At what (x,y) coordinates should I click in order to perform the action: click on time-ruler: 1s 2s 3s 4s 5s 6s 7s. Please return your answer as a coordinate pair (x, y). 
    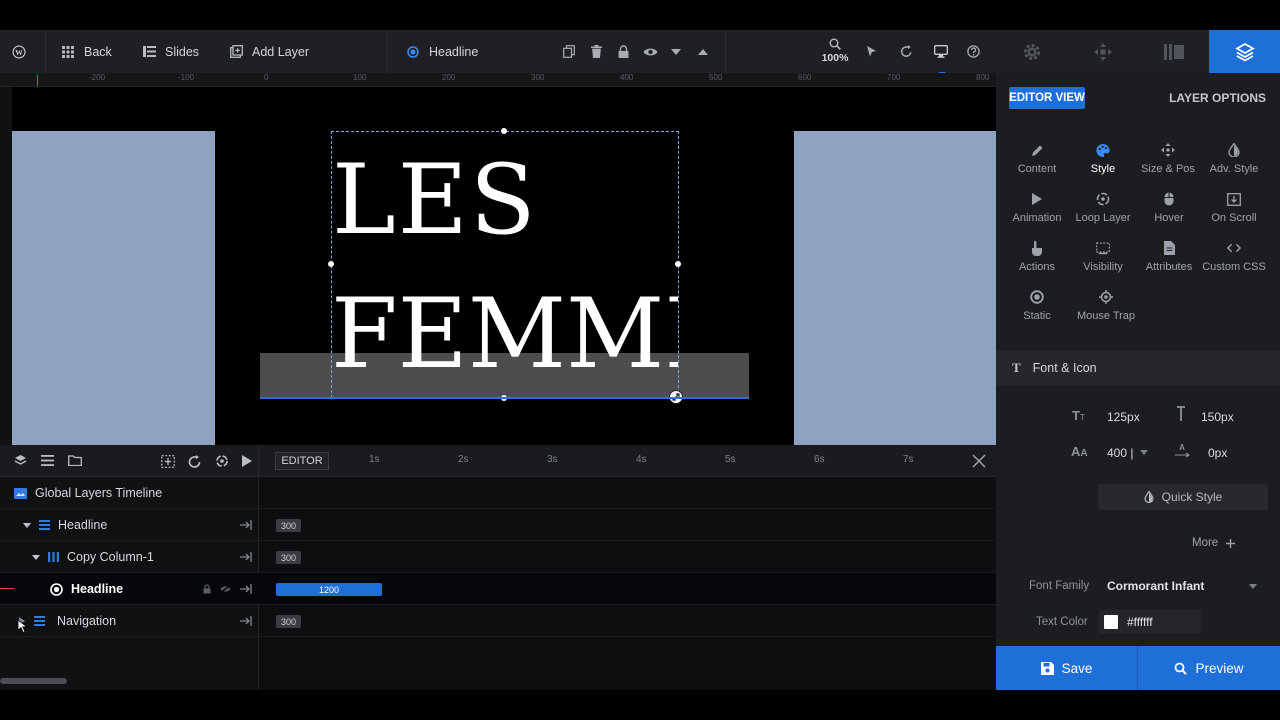
    Looking at the image, I should click on (645, 461).